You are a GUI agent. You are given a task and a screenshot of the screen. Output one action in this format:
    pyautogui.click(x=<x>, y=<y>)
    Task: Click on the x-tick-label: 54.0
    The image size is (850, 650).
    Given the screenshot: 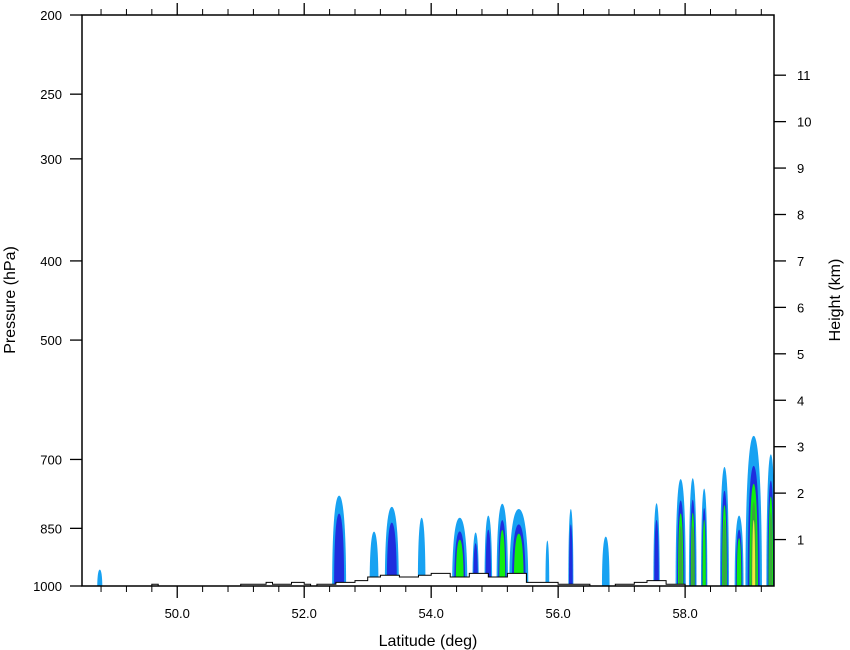 What is the action you would take?
    pyautogui.click(x=431, y=613)
    